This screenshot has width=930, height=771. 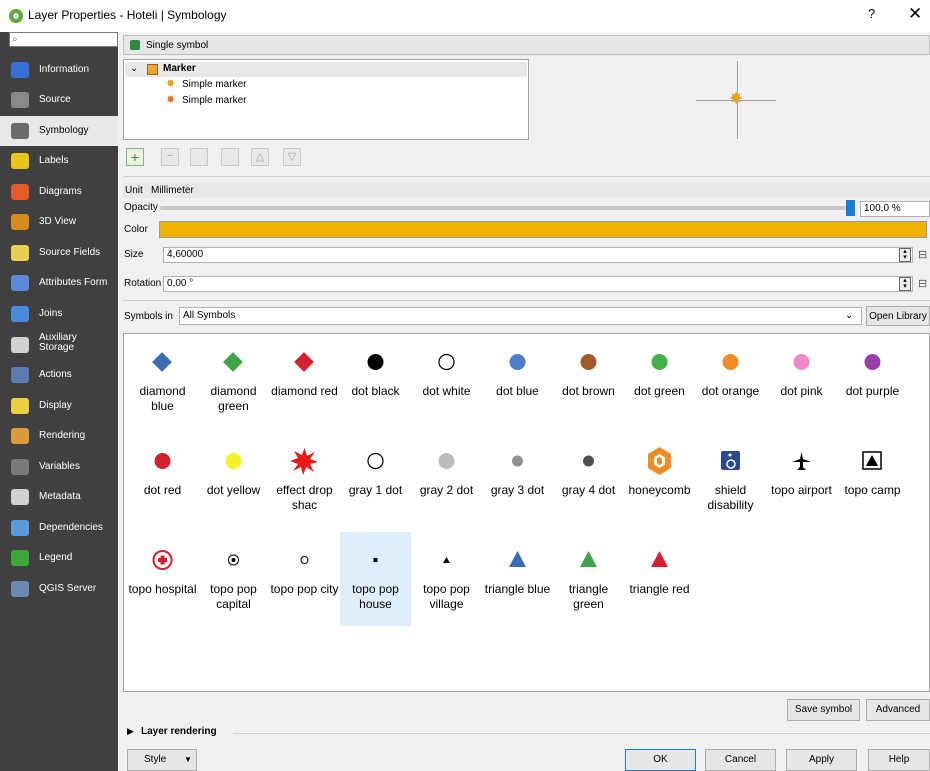 I want to click on symbol-item: topo camp, so click(x=872, y=480).